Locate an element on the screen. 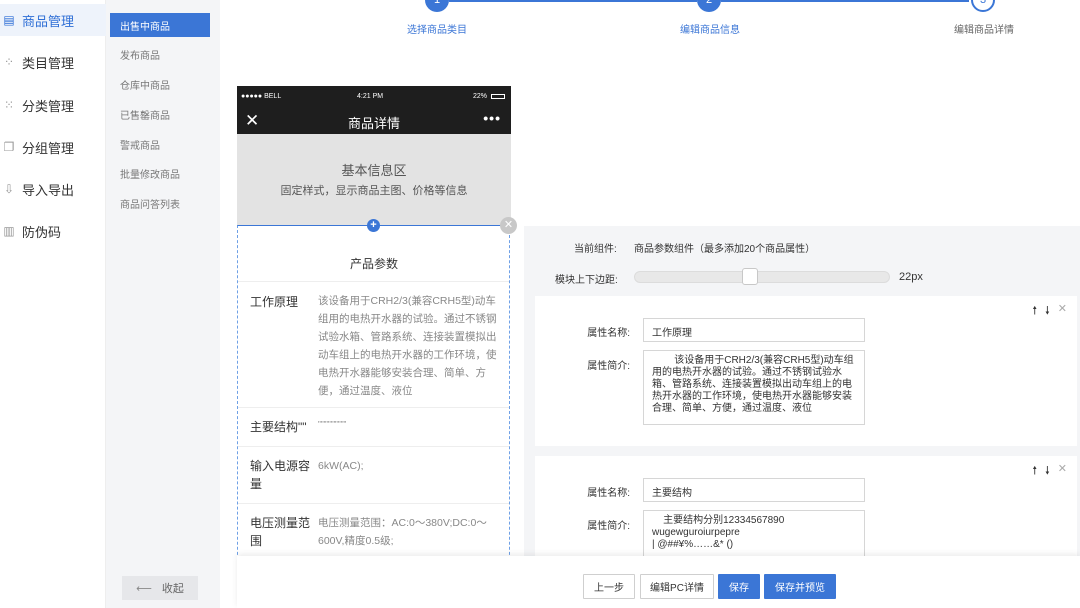 The width and height of the screenshot is (1080, 608). step-1-label: 选择商品类目 is located at coordinates (437, 30).